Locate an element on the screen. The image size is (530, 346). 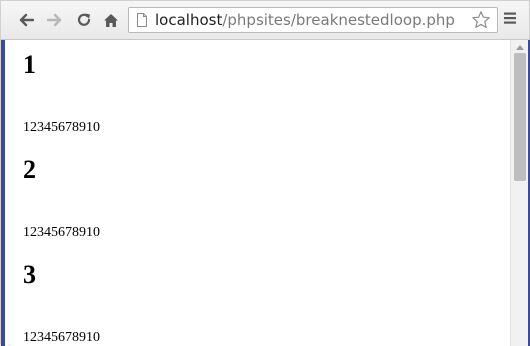
hamburger-menu-icon is located at coordinates (510, 20).